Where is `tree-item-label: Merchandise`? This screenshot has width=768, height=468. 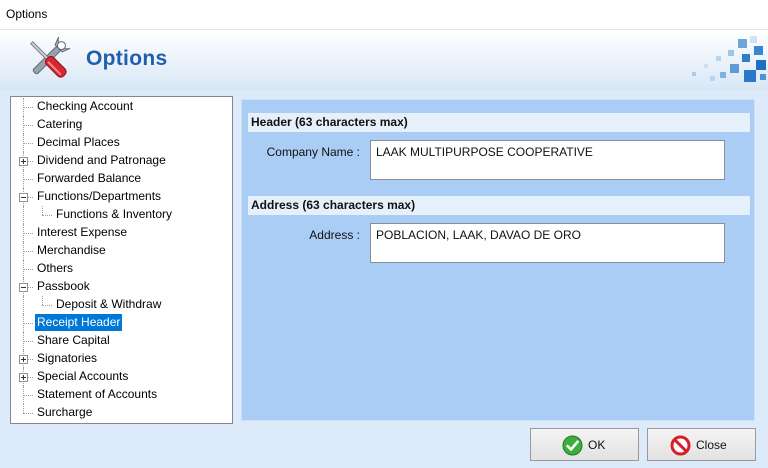 tree-item-label: Merchandise is located at coordinates (71, 250).